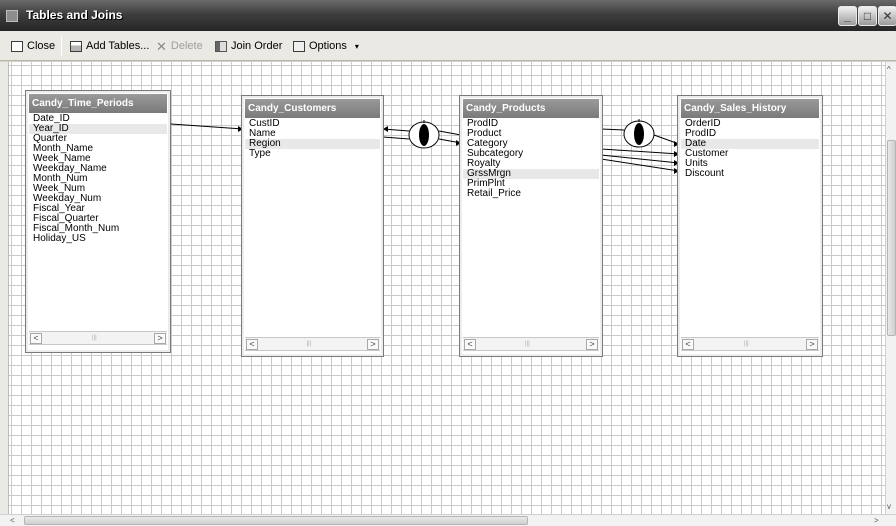 This screenshot has width=896, height=526. Describe the element at coordinates (161, 46) in the screenshot. I see `delete-icon: ✕` at that location.